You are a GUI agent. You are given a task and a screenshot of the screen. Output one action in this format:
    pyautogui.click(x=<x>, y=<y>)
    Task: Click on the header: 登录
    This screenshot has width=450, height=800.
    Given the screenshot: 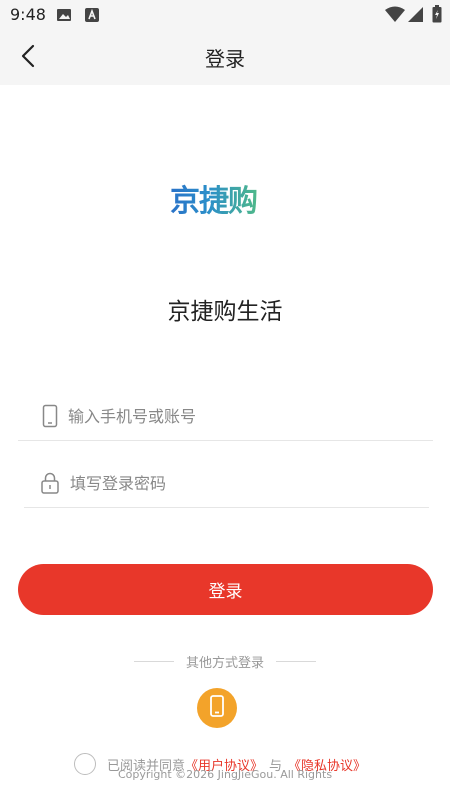 What is the action you would take?
    pyautogui.click(x=225, y=57)
    